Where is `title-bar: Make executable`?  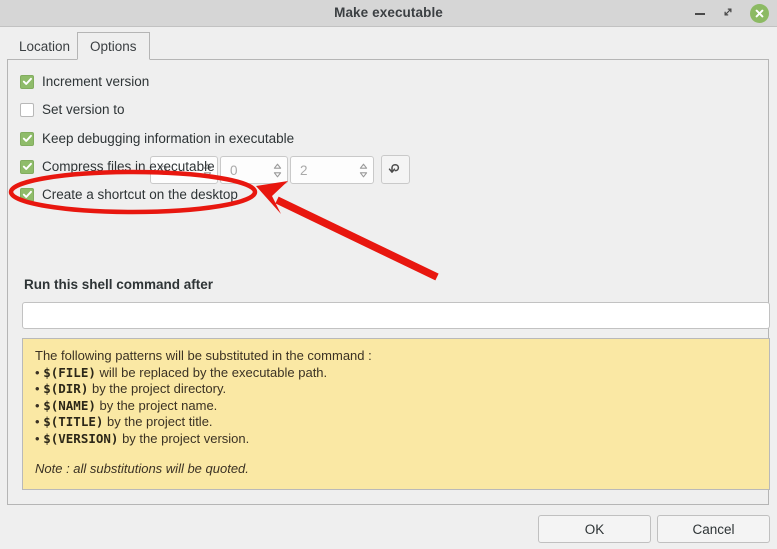 title-bar: Make executable is located at coordinates (388, 13).